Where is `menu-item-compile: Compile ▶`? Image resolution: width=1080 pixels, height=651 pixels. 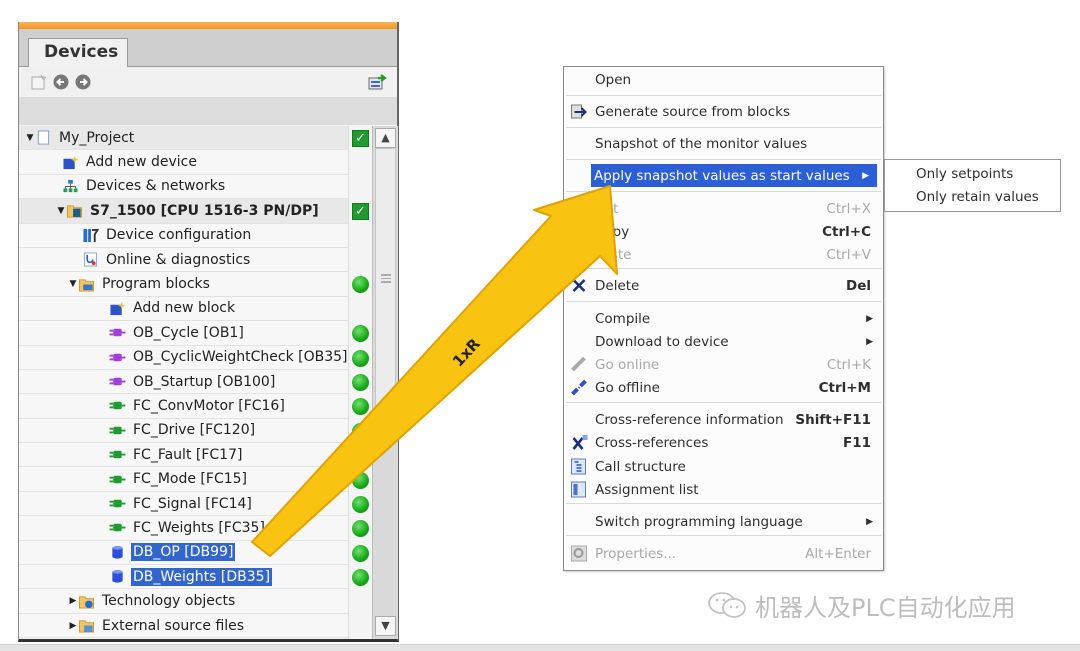
menu-item-compile: Compile ▶ is located at coordinates (723, 318).